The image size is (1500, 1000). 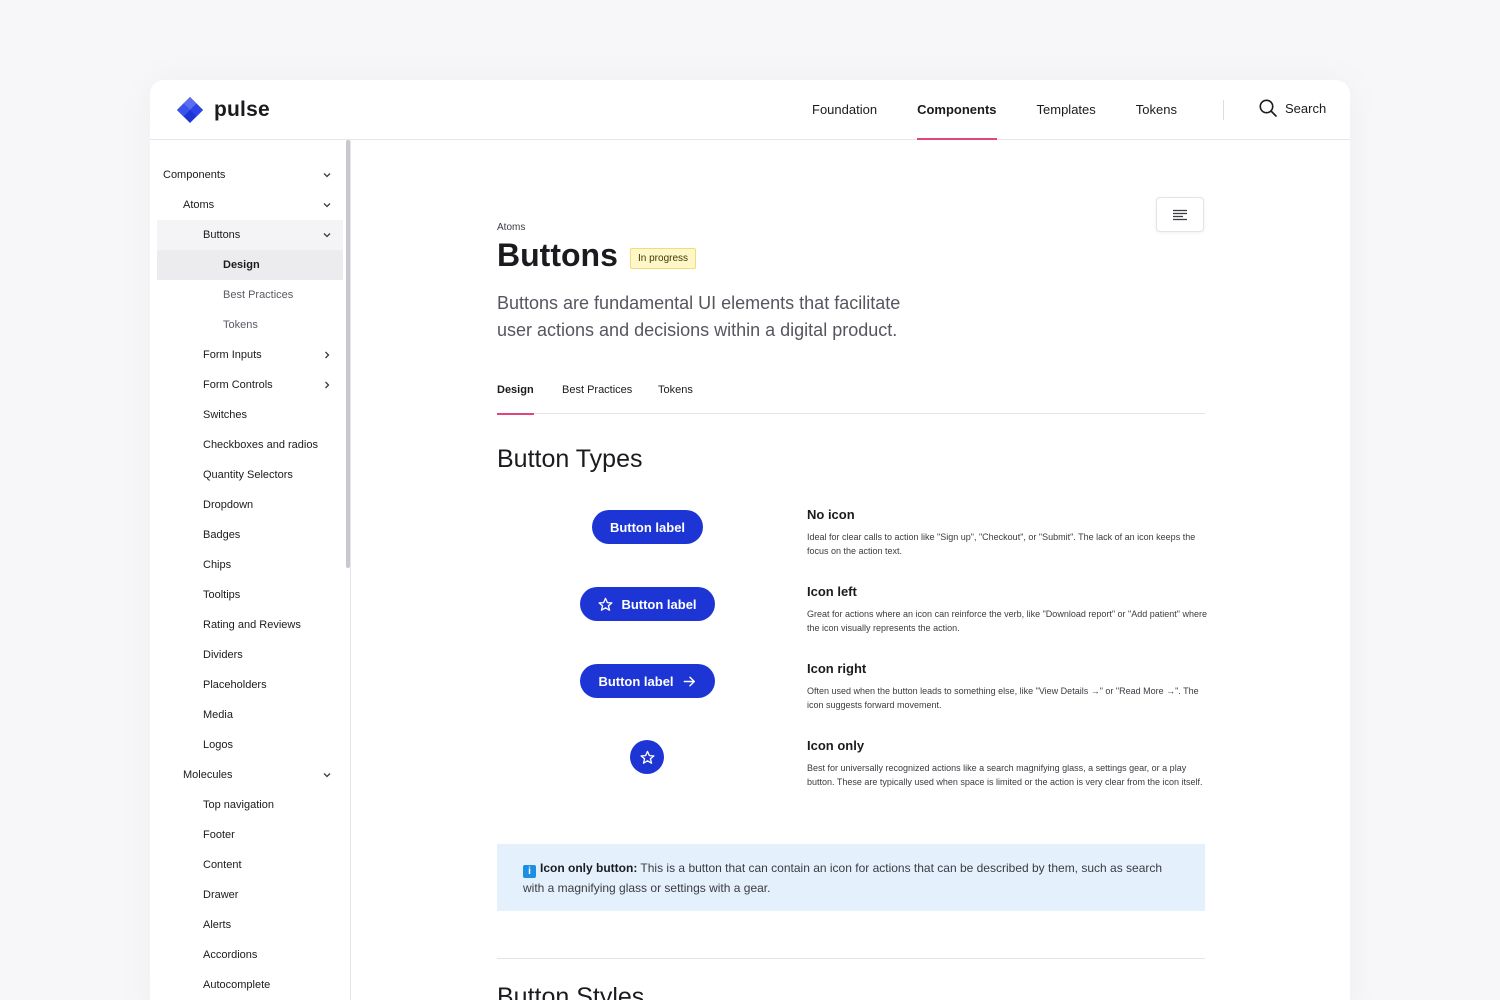 What do you see at coordinates (238, 385) in the screenshot?
I see `sidebar-item-label: Form Controls` at bounding box center [238, 385].